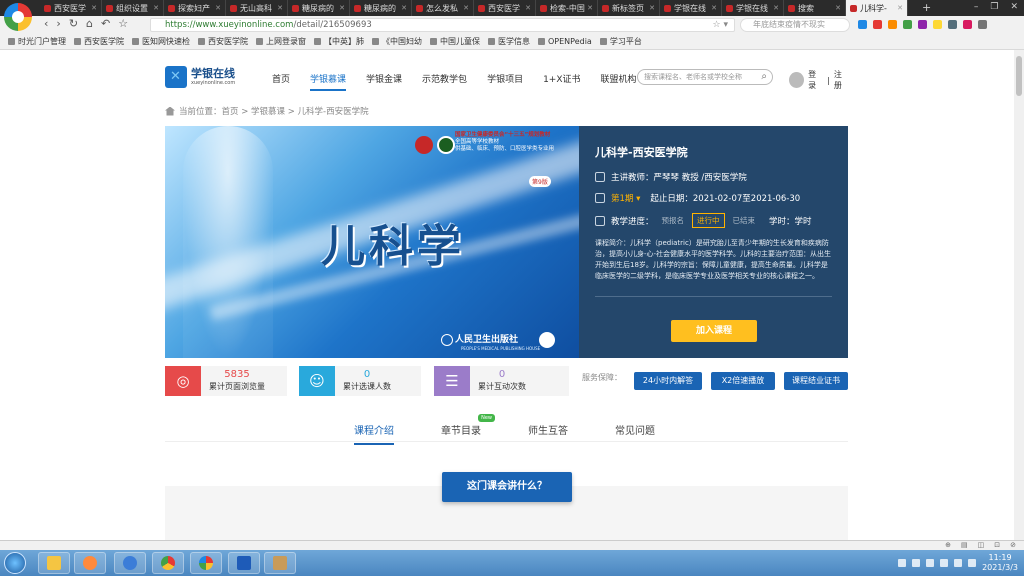 The width and height of the screenshot is (1024, 576). Describe the element at coordinates (280, 563) in the screenshot. I see `taskbar-tools-icon` at that location.